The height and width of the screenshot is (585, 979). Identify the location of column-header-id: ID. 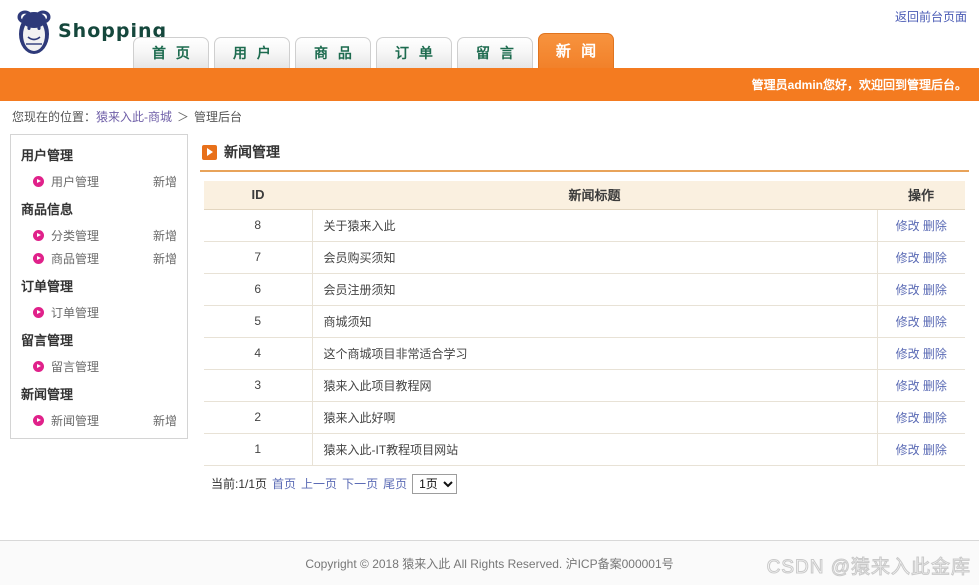
(258, 195).